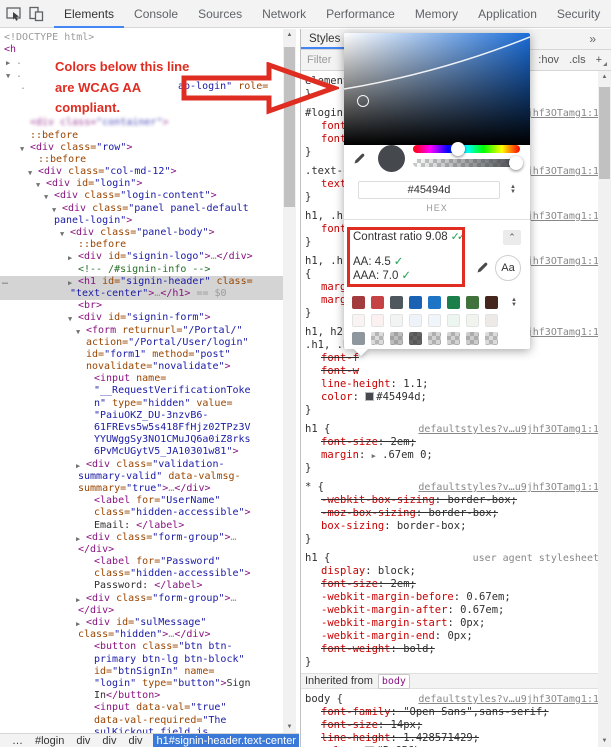  What do you see at coordinates (451, 442) in the screenshot?
I see `css-line: font-size: 2em;` at bounding box center [451, 442].